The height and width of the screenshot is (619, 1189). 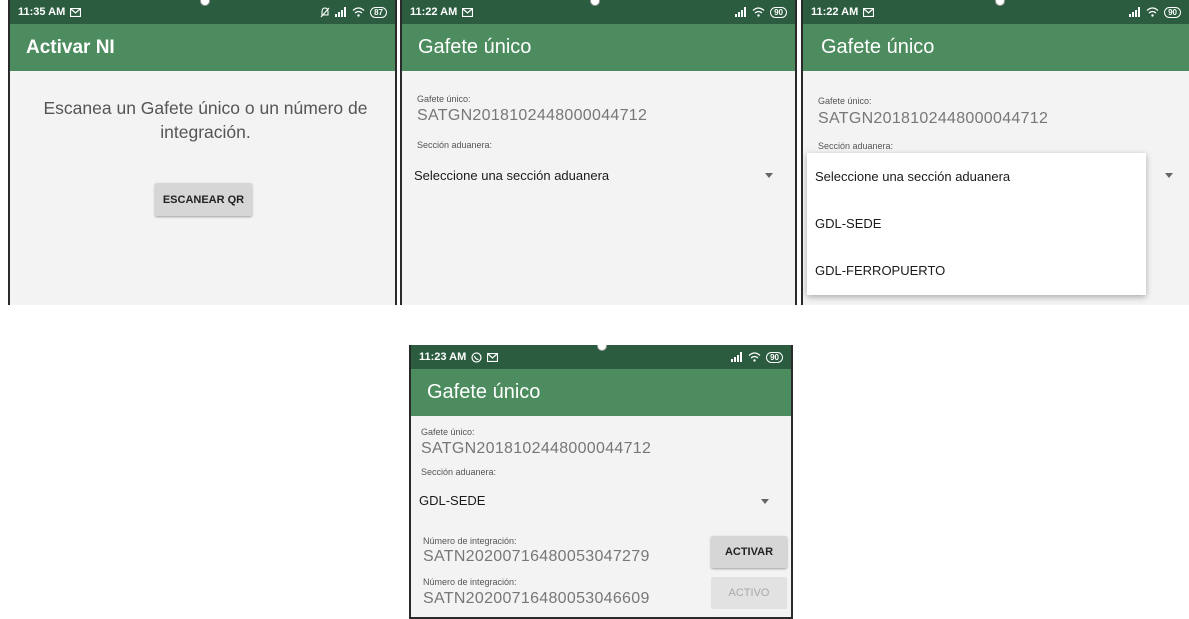 I want to click on activo-button: ACTIVO, so click(x=749, y=593).